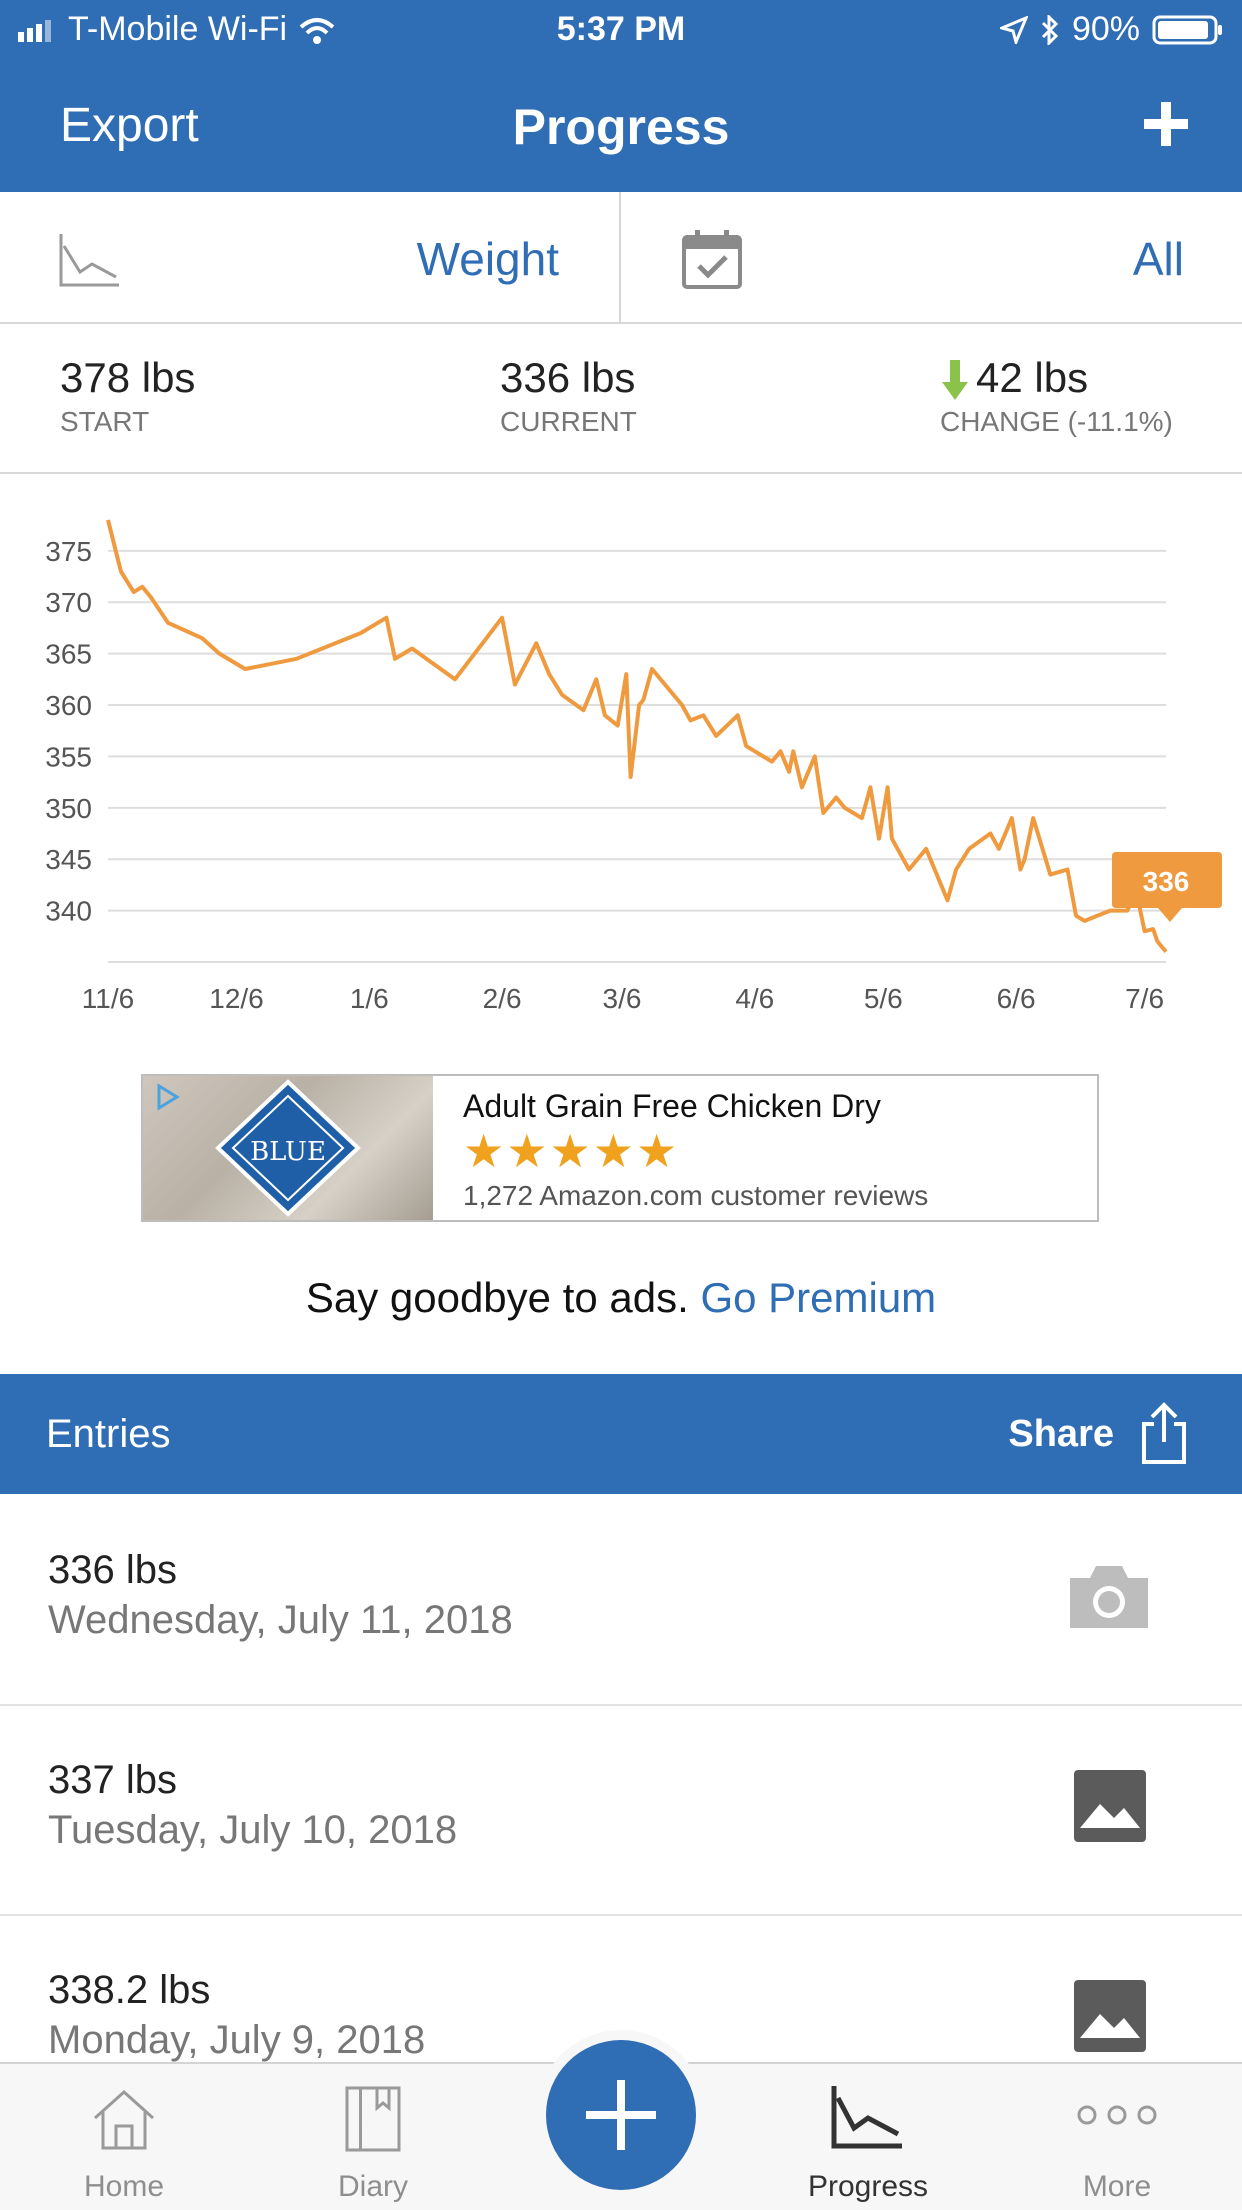 The width and height of the screenshot is (1242, 2210). What do you see at coordinates (621, 1810) in the screenshot?
I see `entry-row: 337 lbs Tuesday, July 10, 2018` at bounding box center [621, 1810].